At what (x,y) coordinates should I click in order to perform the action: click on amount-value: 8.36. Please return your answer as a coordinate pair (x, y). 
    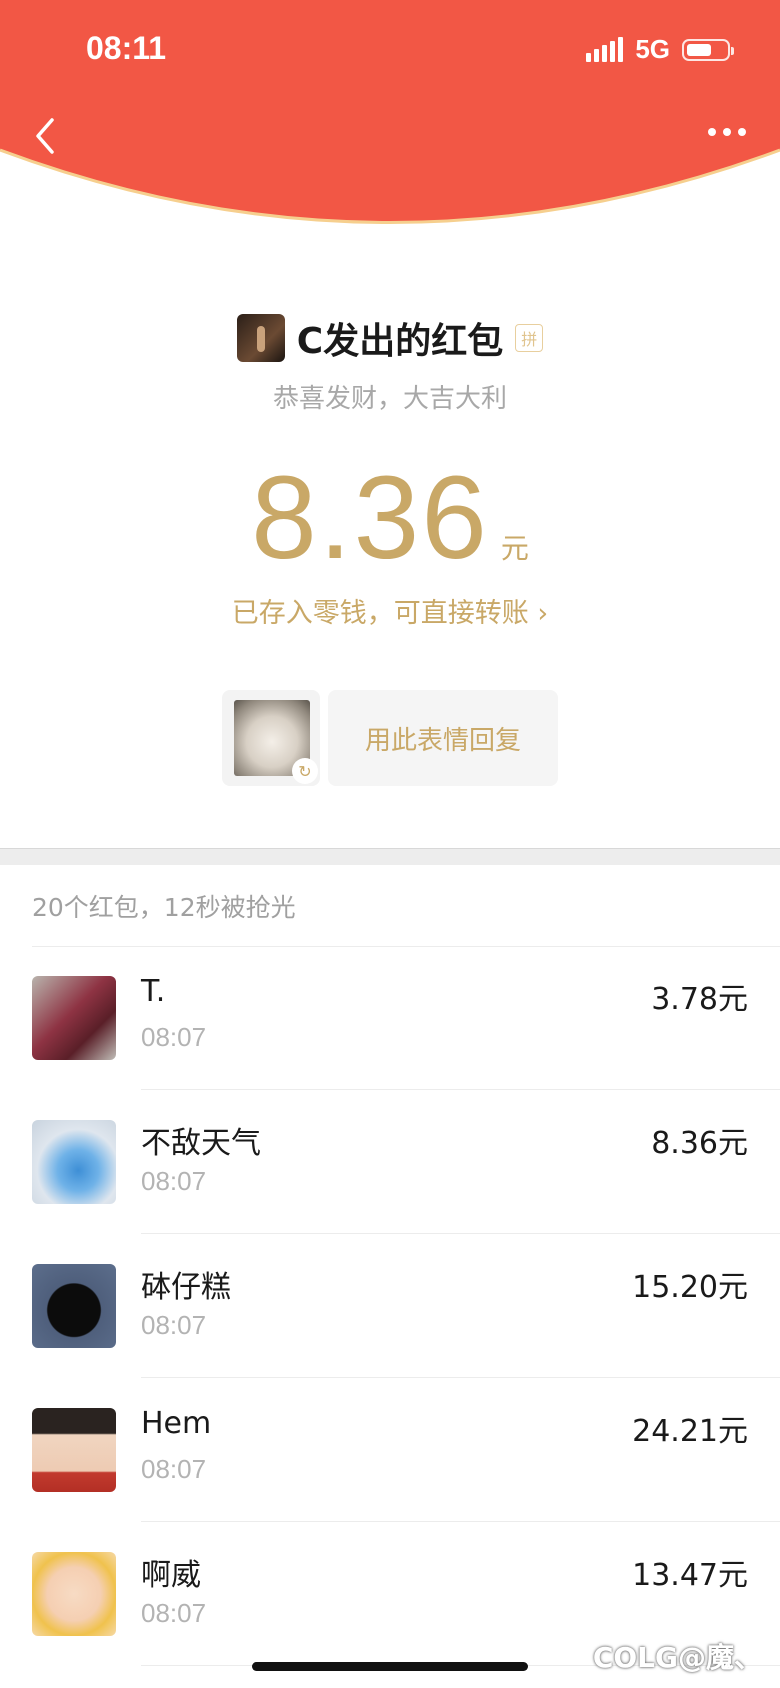
    Looking at the image, I should click on (370, 518).